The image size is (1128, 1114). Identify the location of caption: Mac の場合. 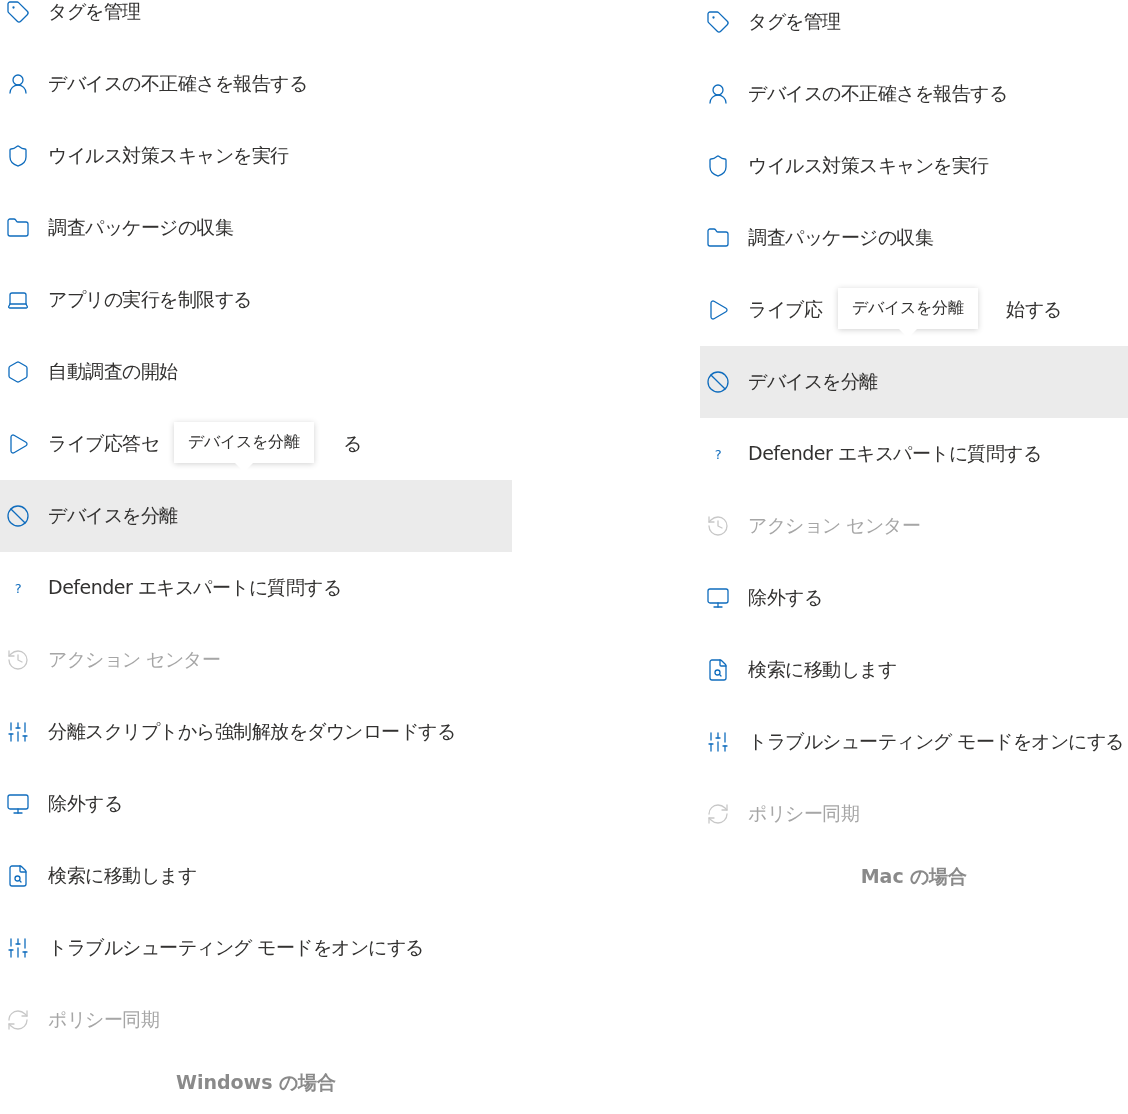
(914, 876).